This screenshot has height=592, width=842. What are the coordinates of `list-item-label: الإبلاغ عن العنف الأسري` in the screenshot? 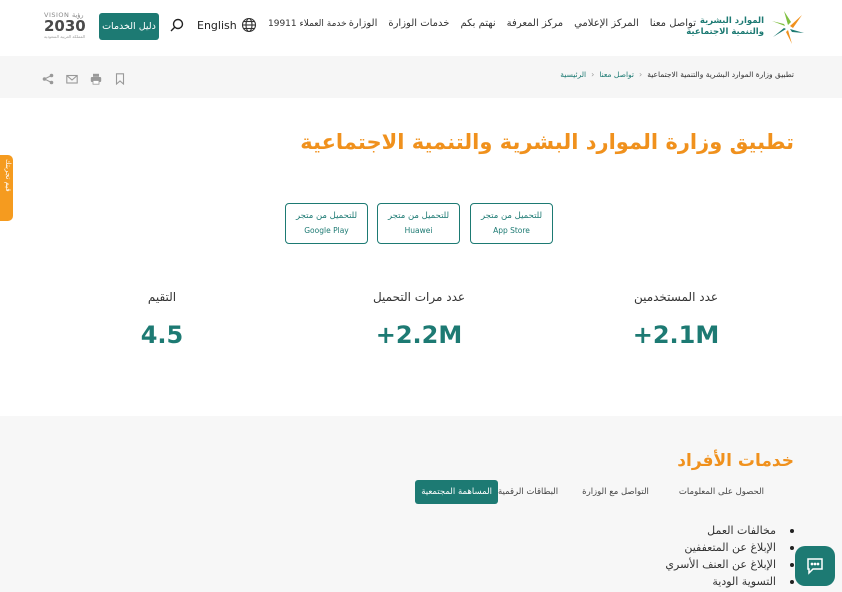 It's located at (720, 564).